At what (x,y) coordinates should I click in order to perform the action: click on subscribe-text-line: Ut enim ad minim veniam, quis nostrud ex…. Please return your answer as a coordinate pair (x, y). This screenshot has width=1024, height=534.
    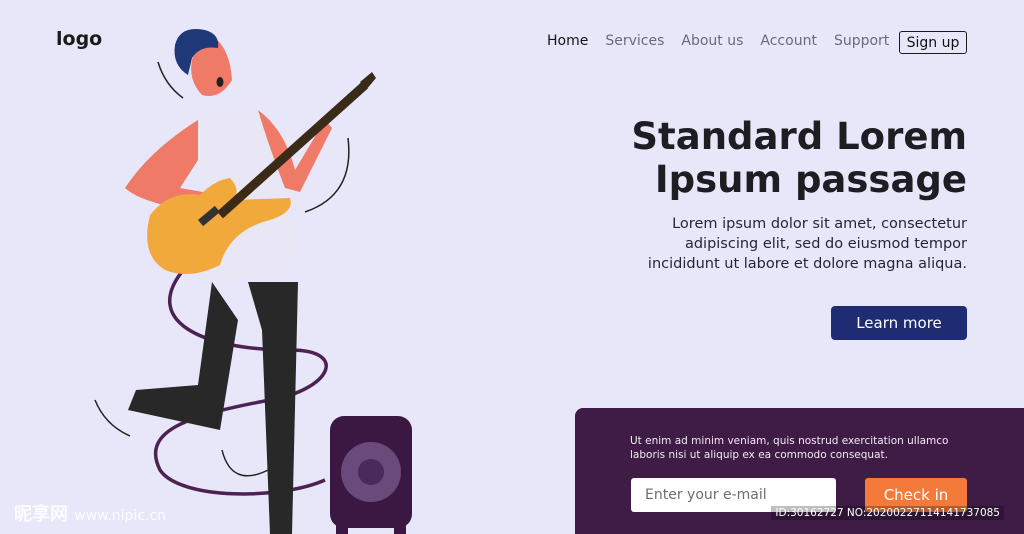
    Looking at the image, I should click on (789, 441).